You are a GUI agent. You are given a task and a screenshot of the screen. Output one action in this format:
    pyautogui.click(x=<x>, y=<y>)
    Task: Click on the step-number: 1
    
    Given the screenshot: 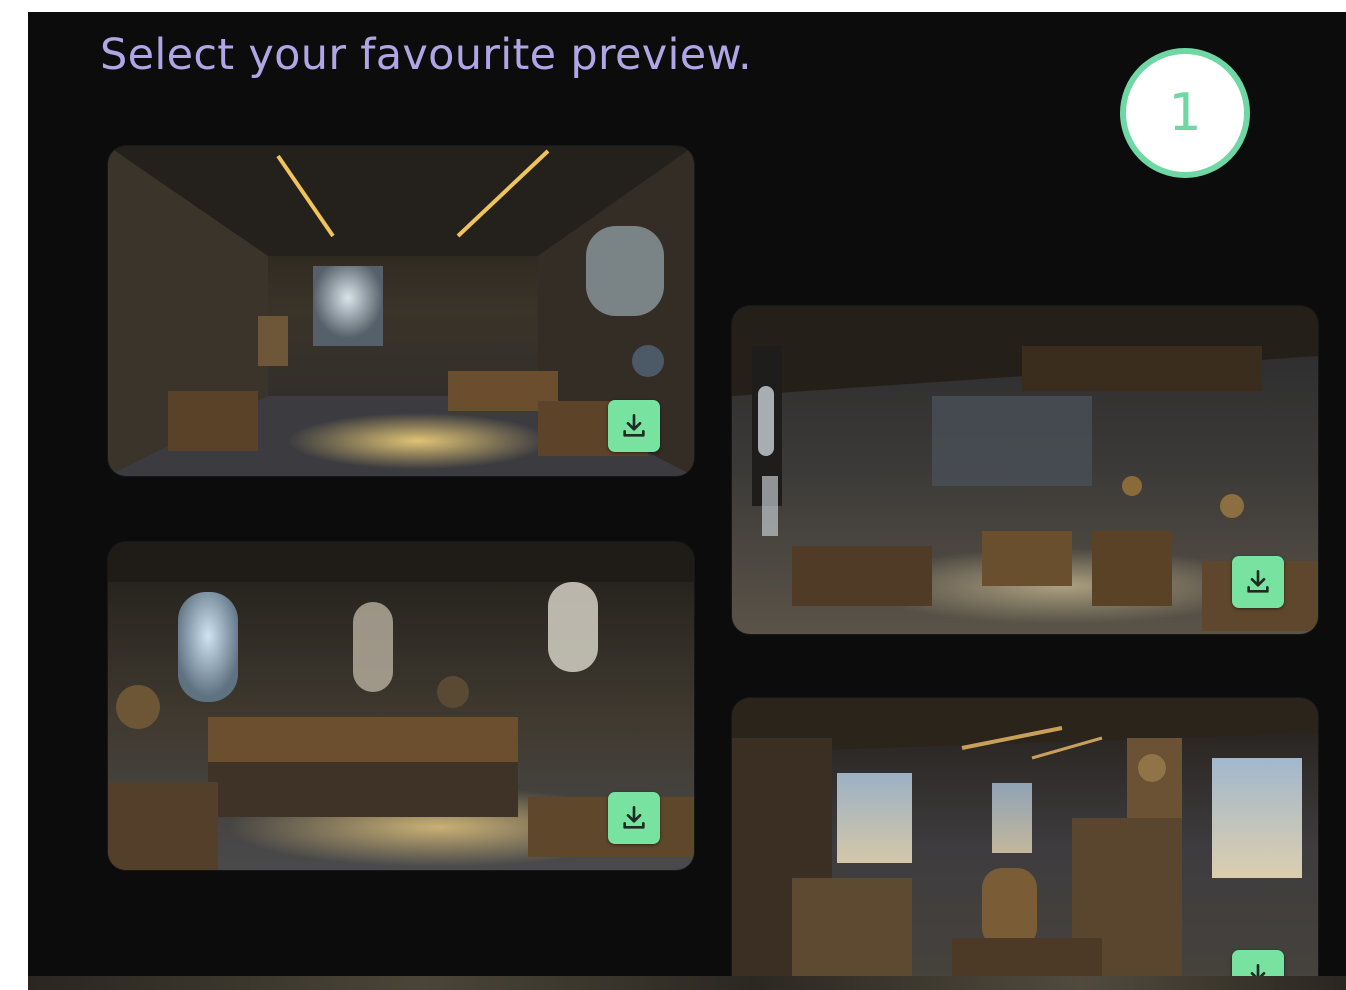 What is the action you would take?
    pyautogui.click(x=1185, y=113)
    